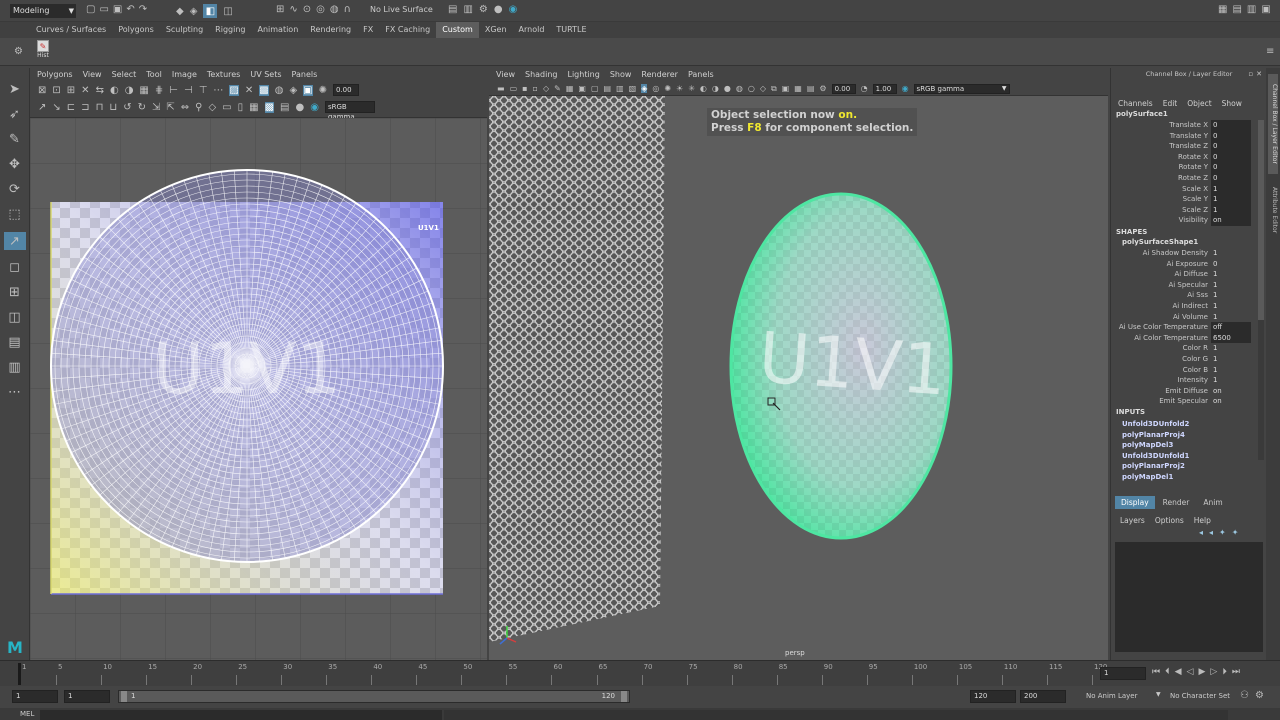  I want to click on input-node-polymapdel1: polyMapDel1, so click(1150, 477).